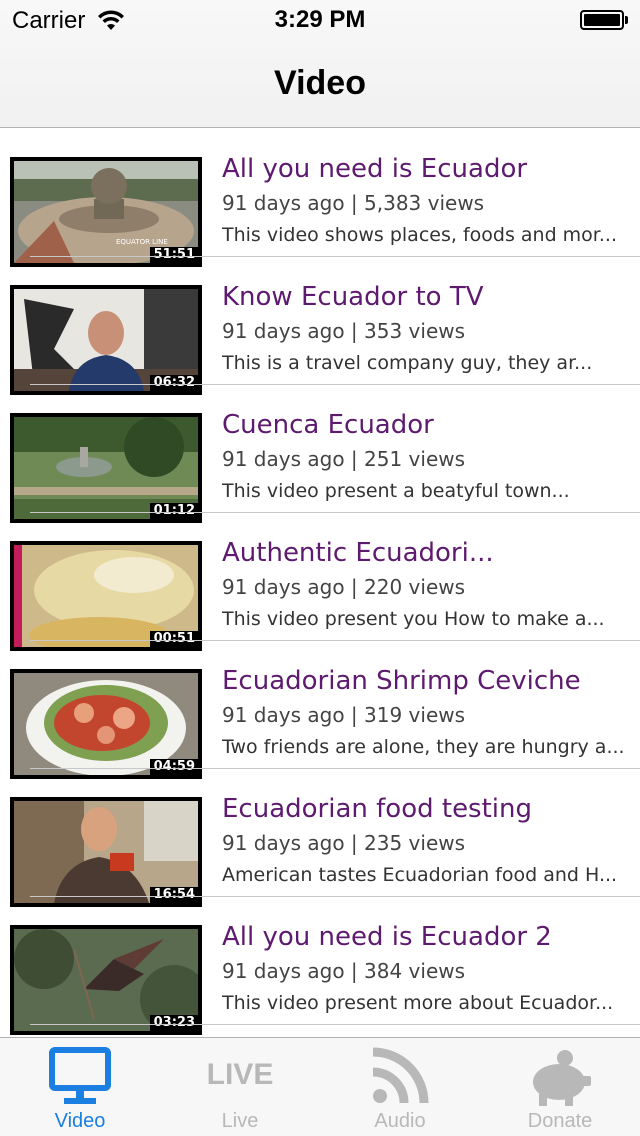 The image size is (640, 1136). What do you see at coordinates (426, 297) in the screenshot?
I see `video-title: Know Ecuador to TV` at bounding box center [426, 297].